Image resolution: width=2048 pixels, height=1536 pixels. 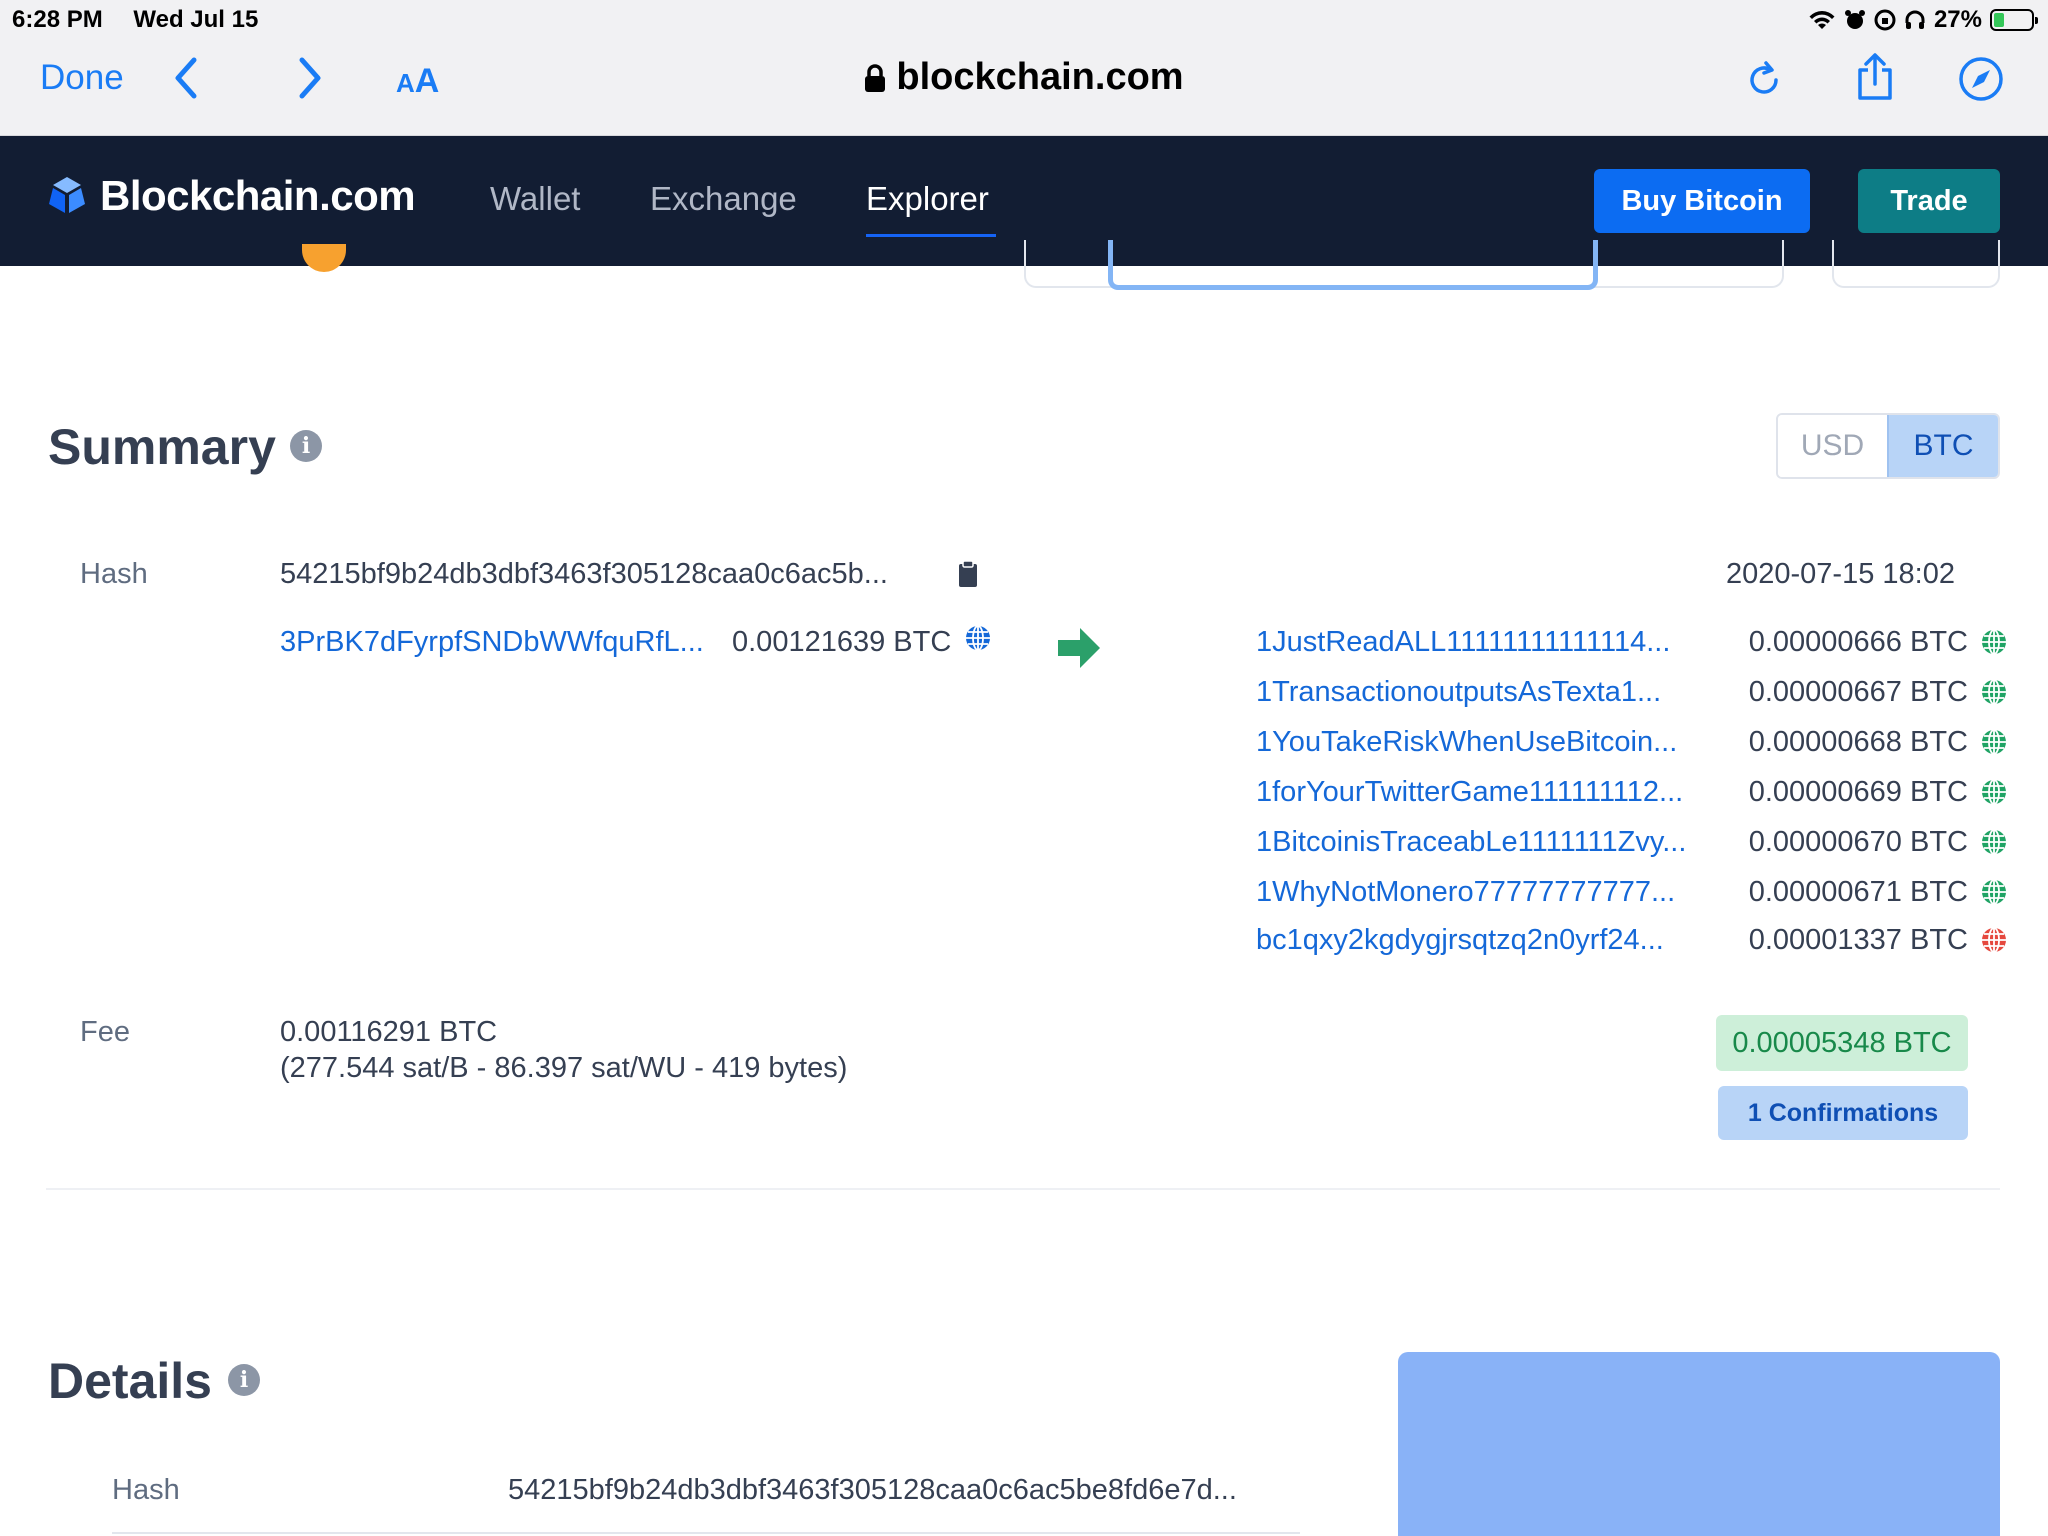 I want to click on details-side-panel, so click(x=1699, y=1444).